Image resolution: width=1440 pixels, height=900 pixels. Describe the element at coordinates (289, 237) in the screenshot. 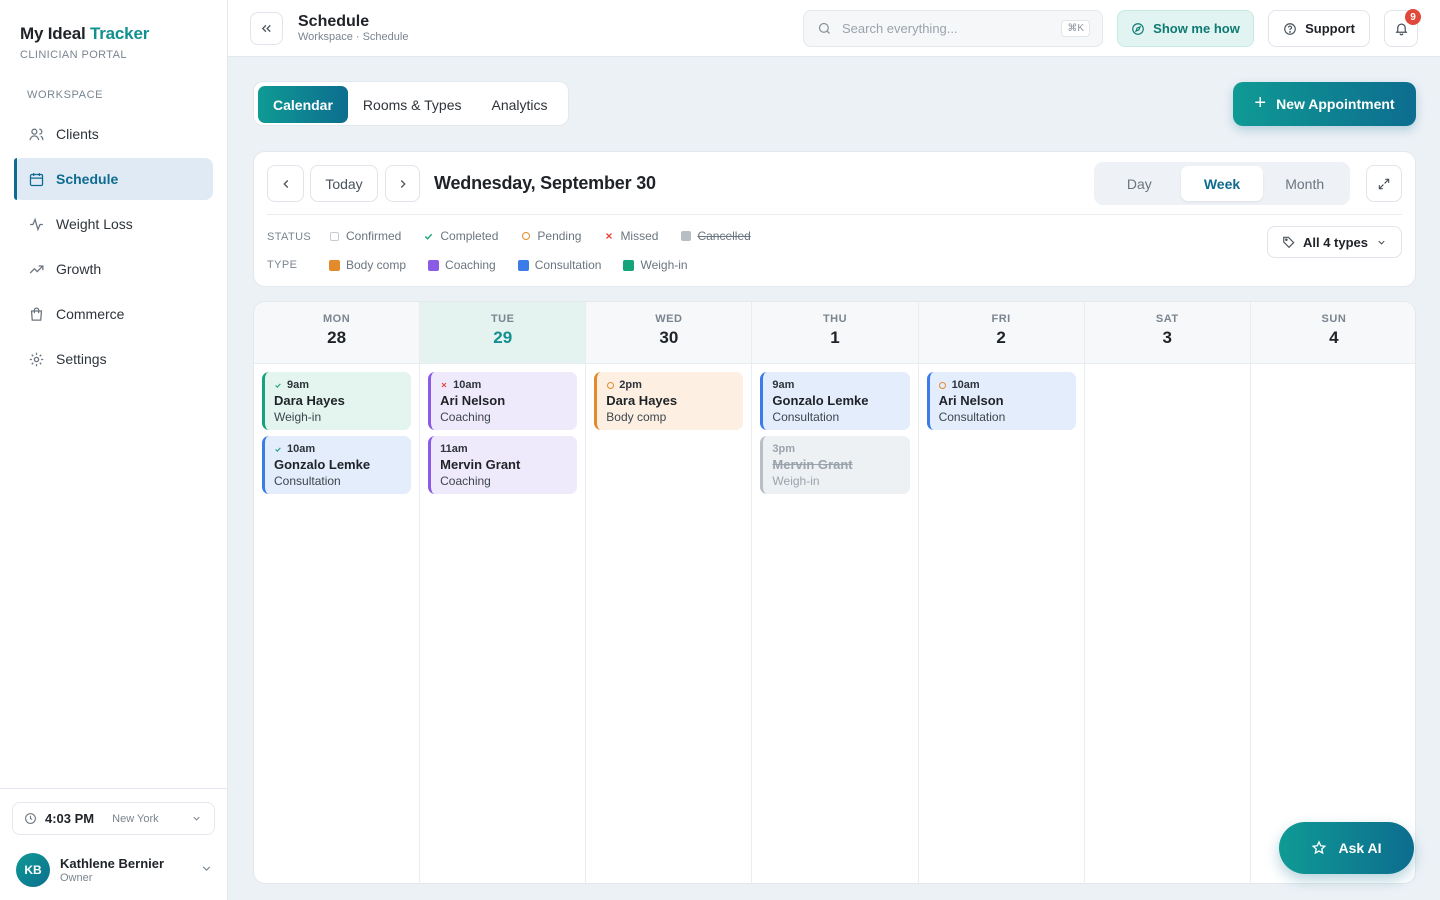

I see `status-legend-label: STATUS` at that location.